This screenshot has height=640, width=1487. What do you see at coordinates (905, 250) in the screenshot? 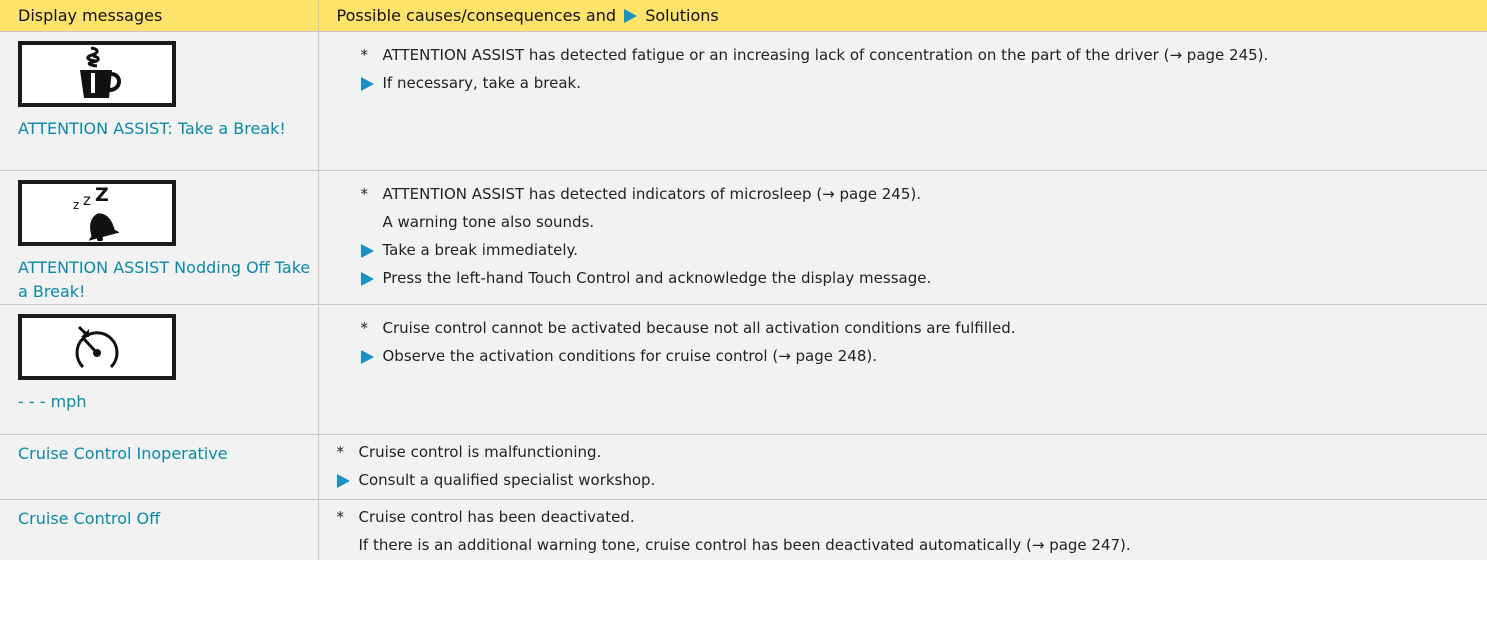
I see `solution-item: Take a break immediately.` at bounding box center [905, 250].